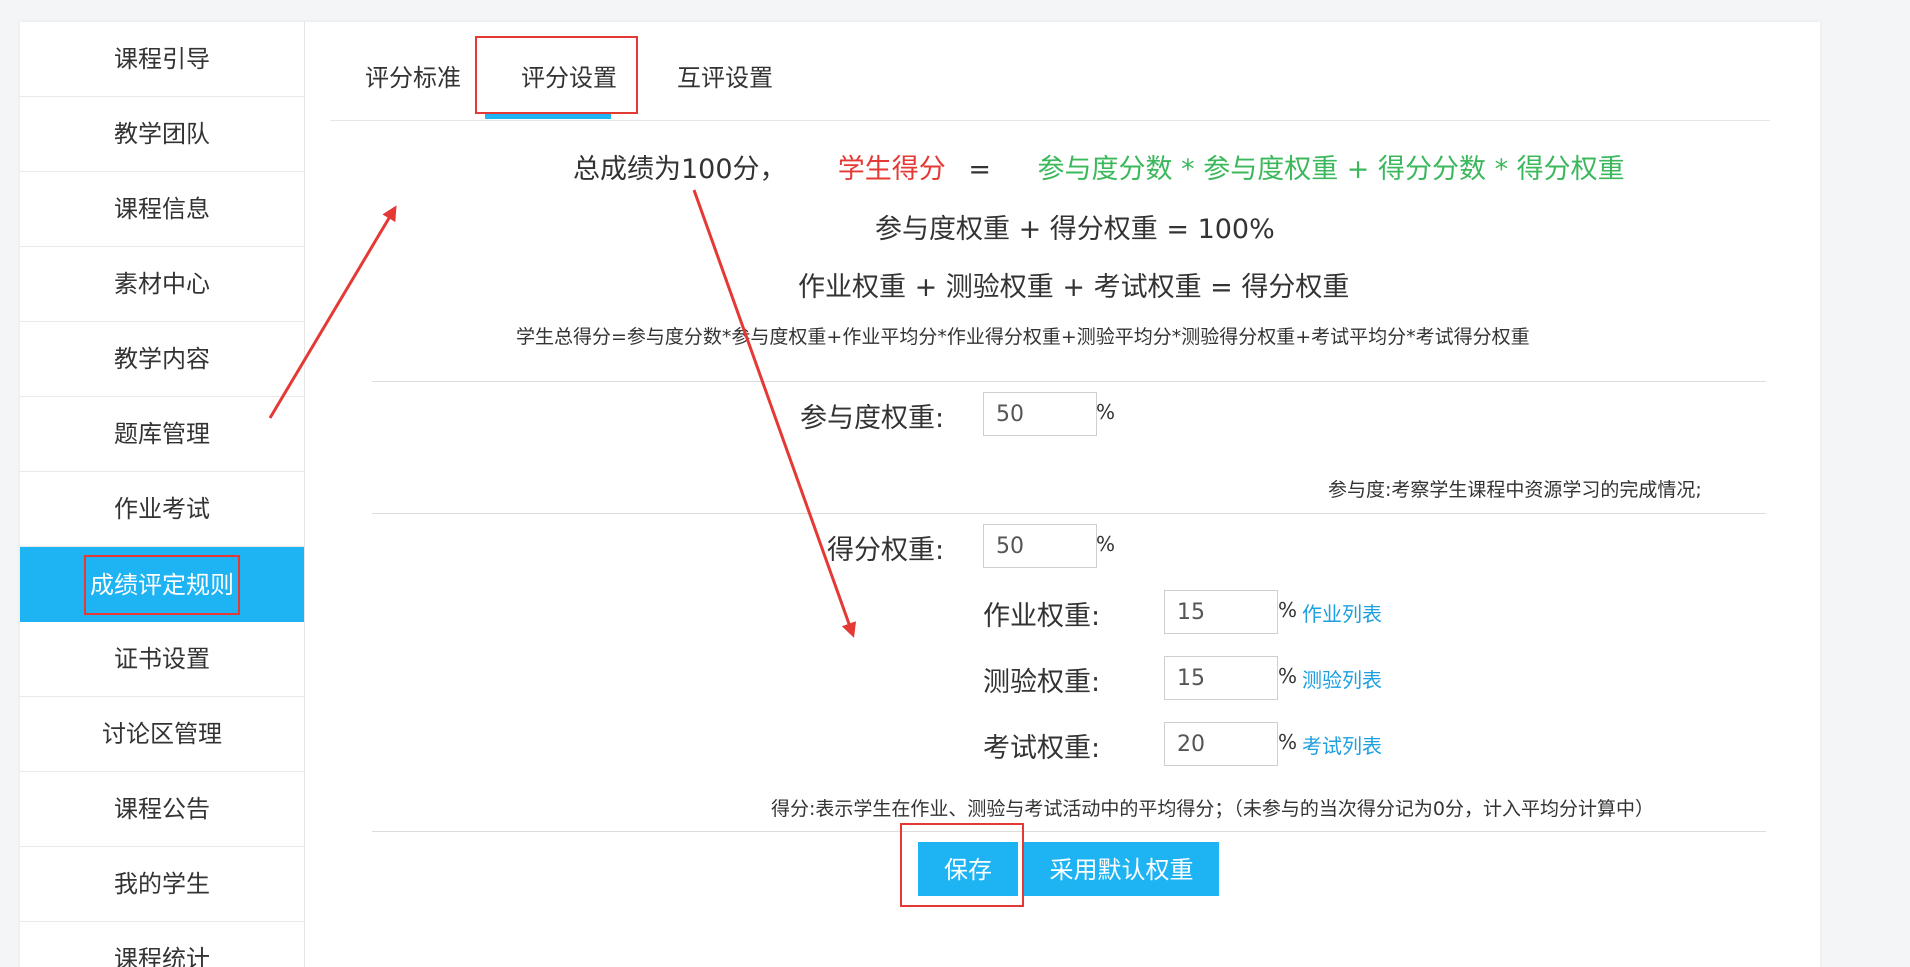 Image resolution: width=1910 pixels, height=967 pixels. What do you see at coordinates (1342, 612) in the screenshot?
I see `homework-list-link: 作业列表` at bounding box center [1342, 612].